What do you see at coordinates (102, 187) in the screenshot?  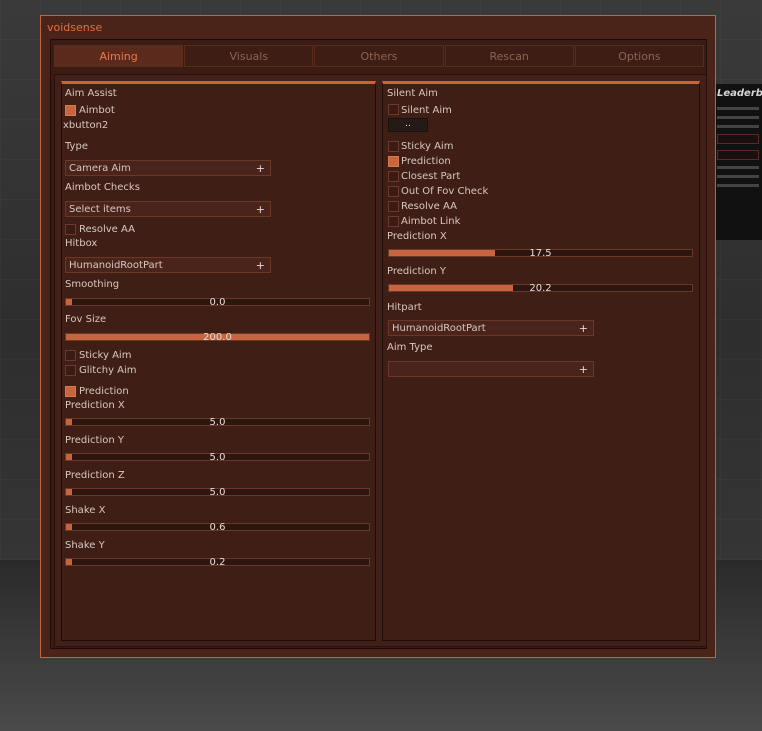 I see `aimbot-checks-label: Aimbot Checks` at bounding box center [102, 187].